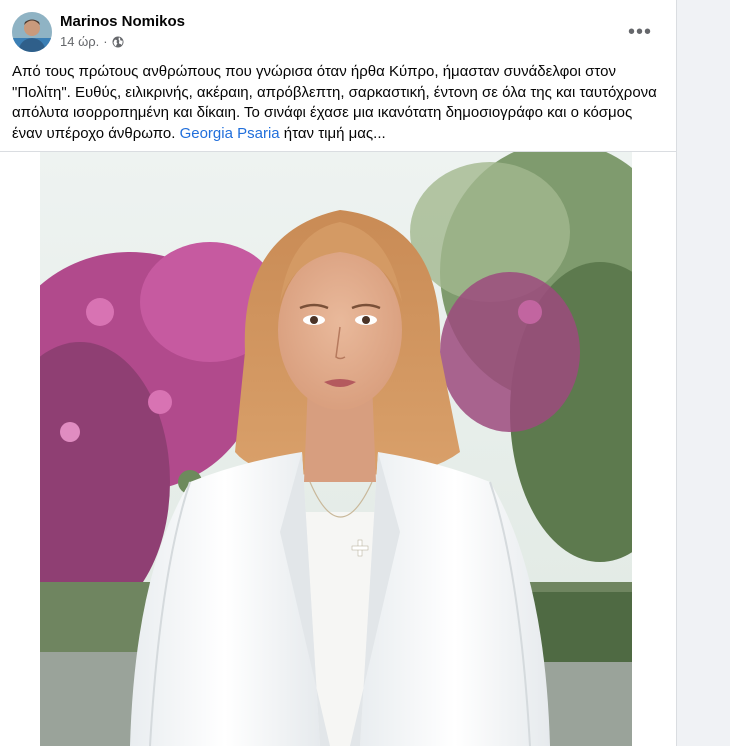 This screenshot has height=746, width=730. Describe the element at coordinates (79, 41) in the screenshot. I see `post-time: 14 ώρ.` at that location.